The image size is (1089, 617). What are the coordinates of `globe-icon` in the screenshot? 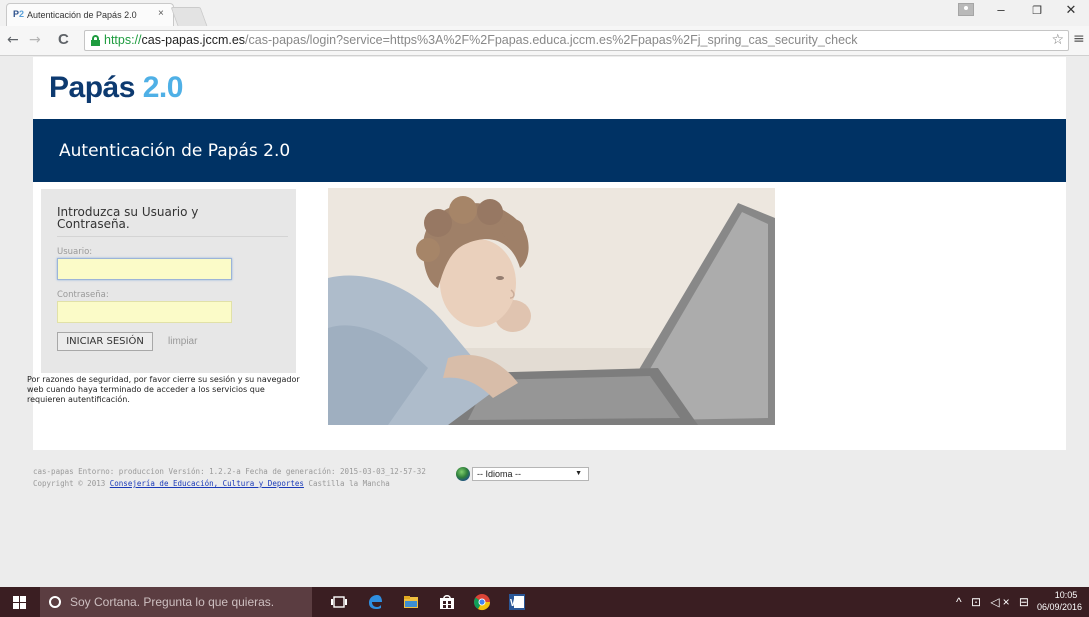 It's located at (463, 474).